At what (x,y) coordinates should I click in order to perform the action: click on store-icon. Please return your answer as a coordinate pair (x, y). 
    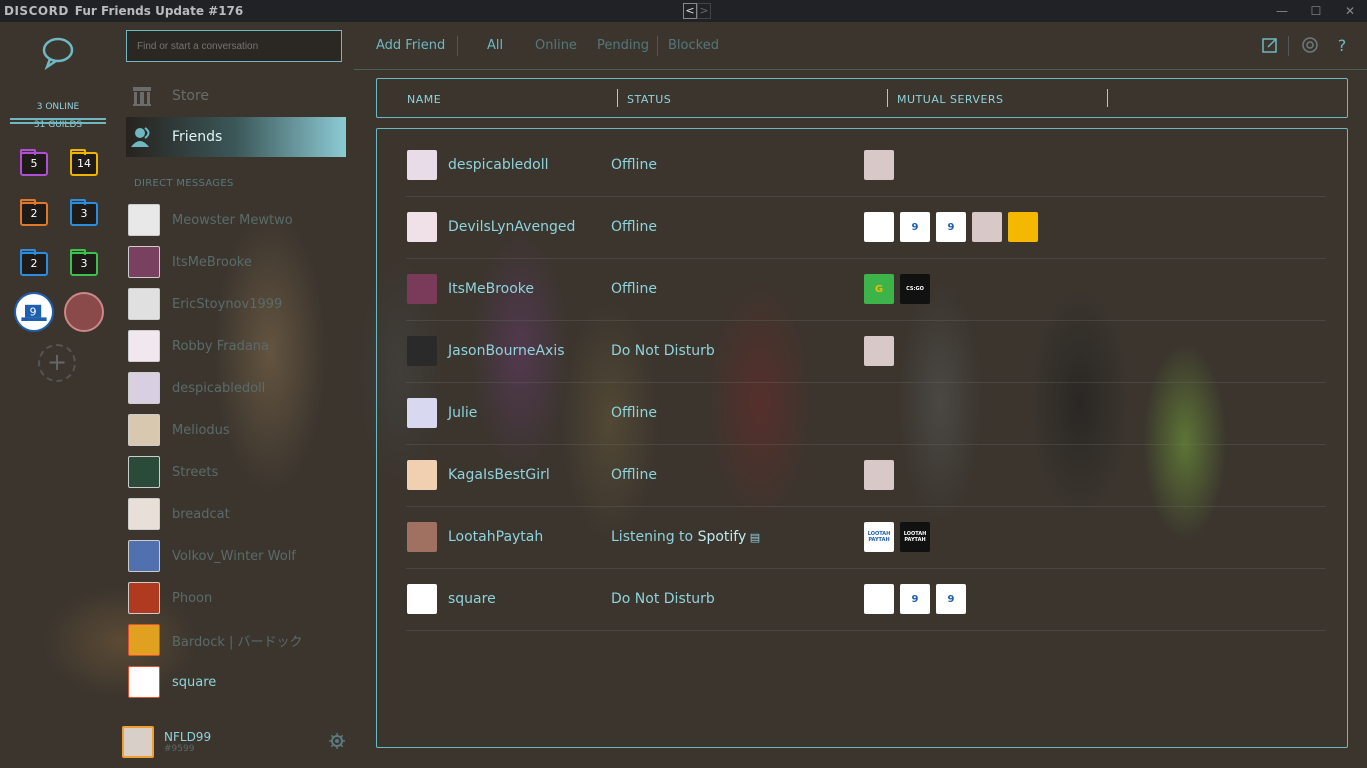
    Looking at the image, I should click on (142, 96).